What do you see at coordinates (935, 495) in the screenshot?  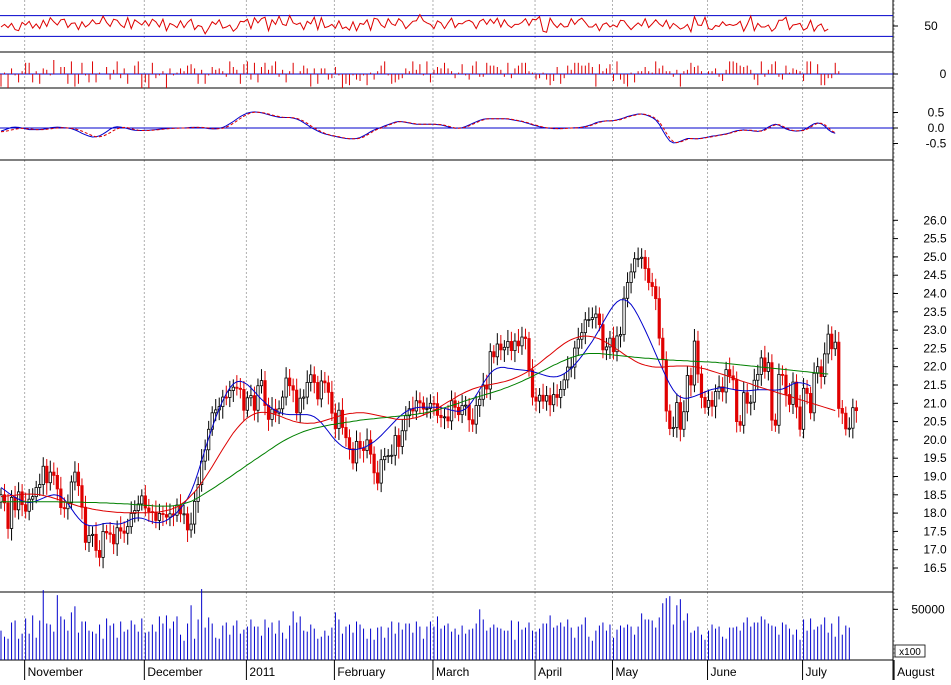 I see `y-tick-label: 18.5` at bounding box center [935, 495].